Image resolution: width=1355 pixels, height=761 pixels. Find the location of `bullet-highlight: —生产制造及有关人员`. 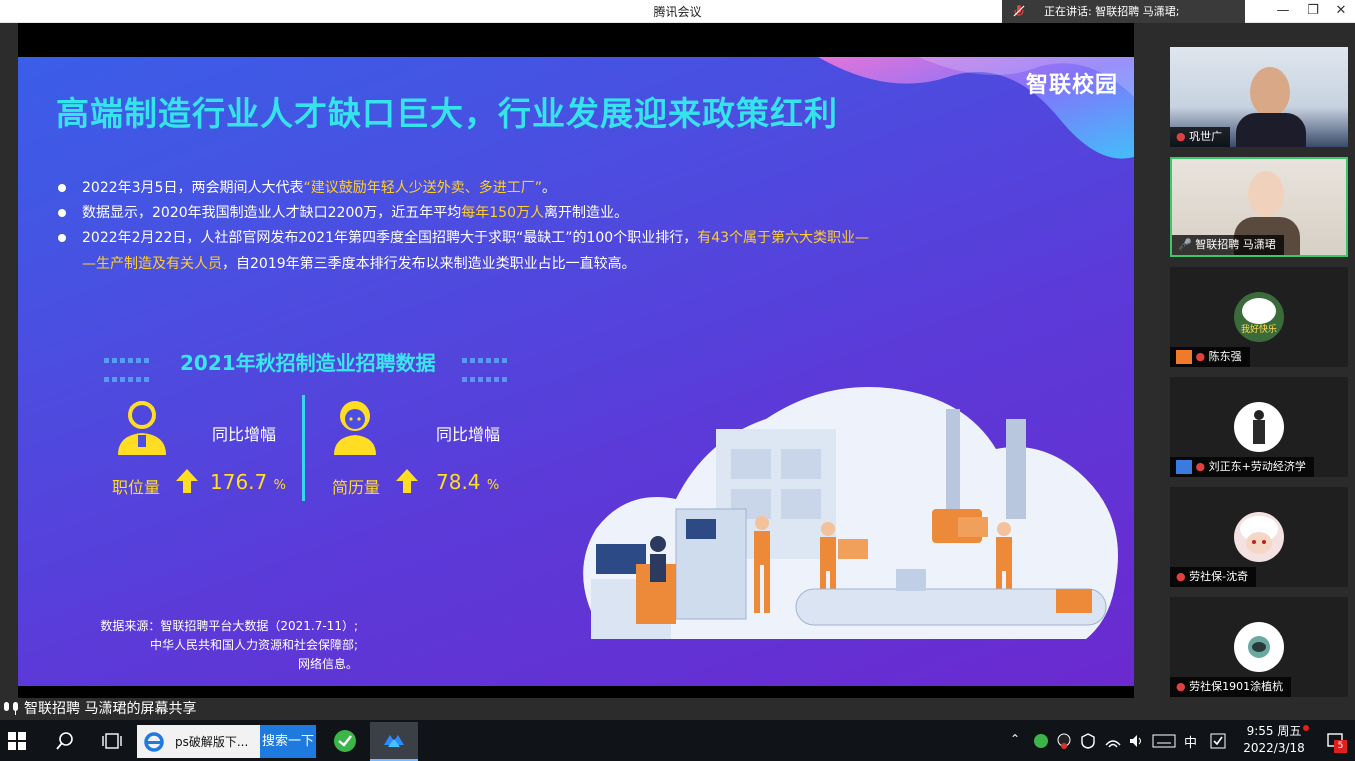

bullet-highlight: —生产制造及有关人员 is located at coordinates (152, 264).